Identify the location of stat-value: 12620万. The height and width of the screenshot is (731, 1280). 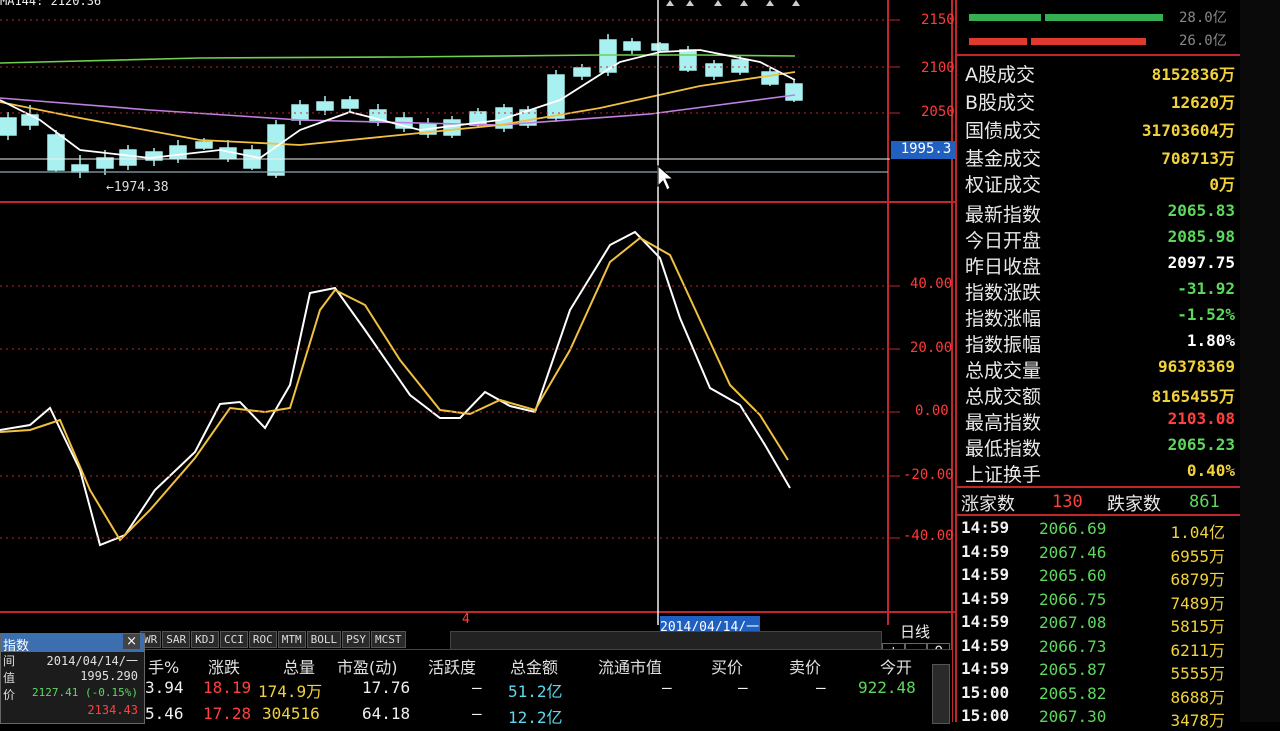
(1202, 102).